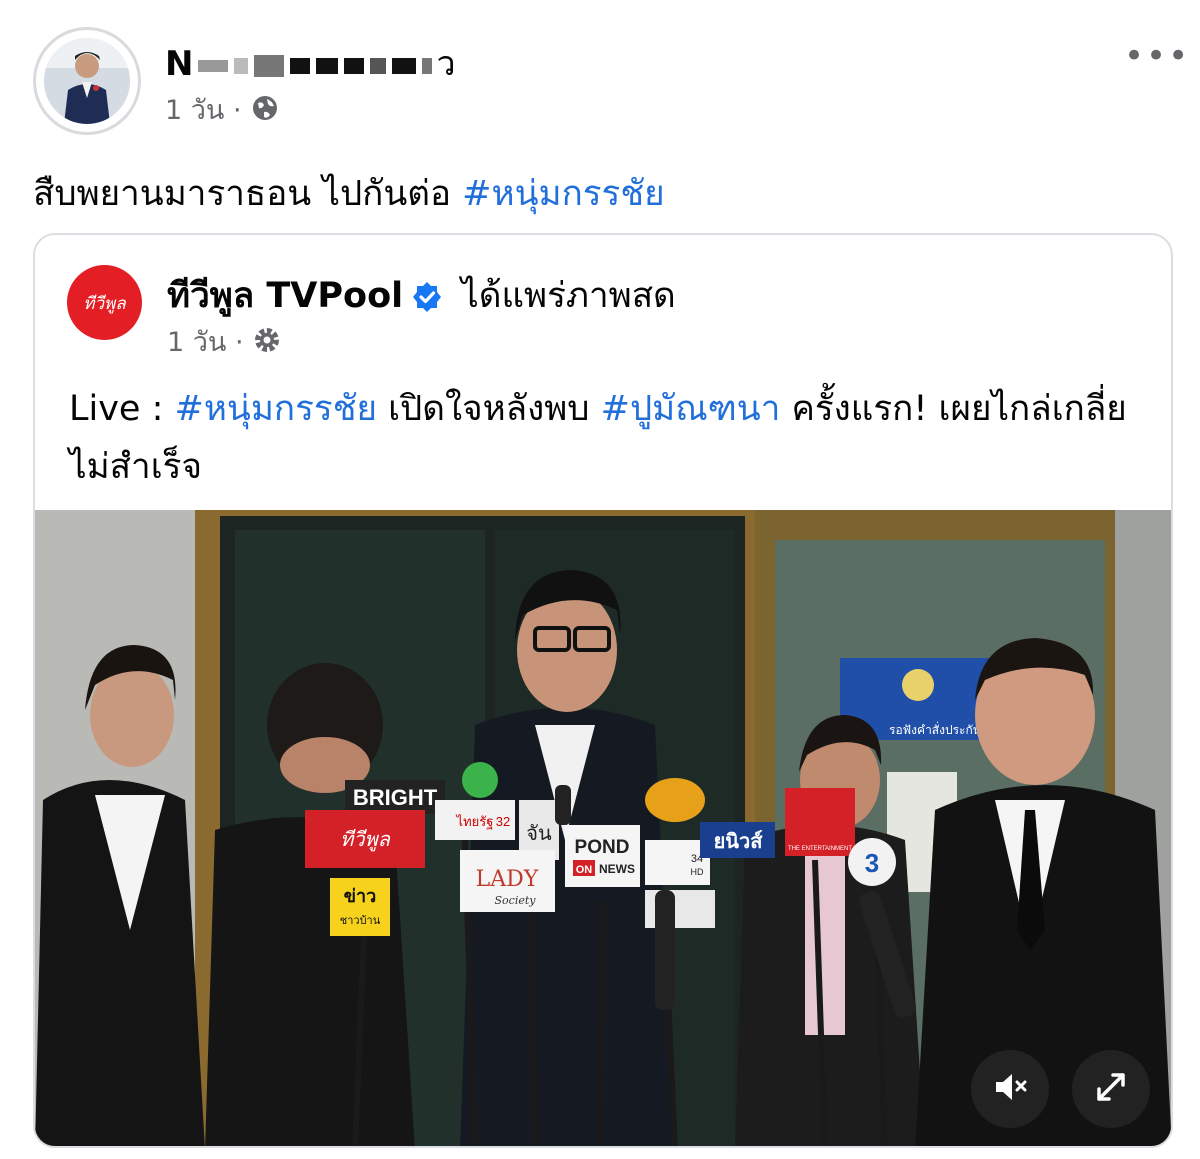 Image resolution: width=1200 pixels, height=1159 pixels. What do you see at coordinates (475, 822) in the screenshot?
I see `mic-thairath-label: ไทยรัฐ` at bounding box center [475, 822].